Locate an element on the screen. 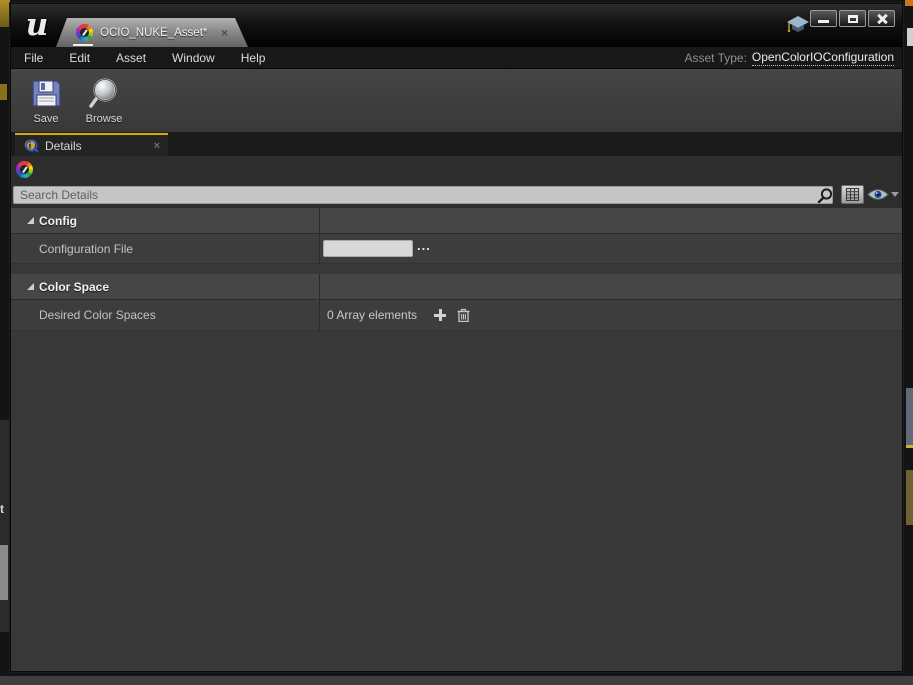 The height and width of the screenshot is (685, 913). plus-icon is located at coordinates (440, 315).